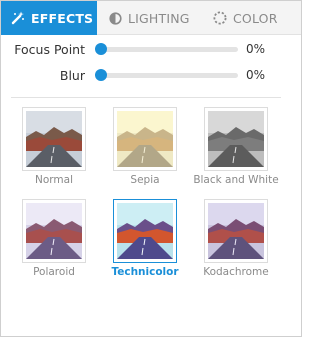 The image size is (320, 337). Describe the element at coordinates (169, 49) in the screenshot. I see `focus-point-slider-track` at that location.